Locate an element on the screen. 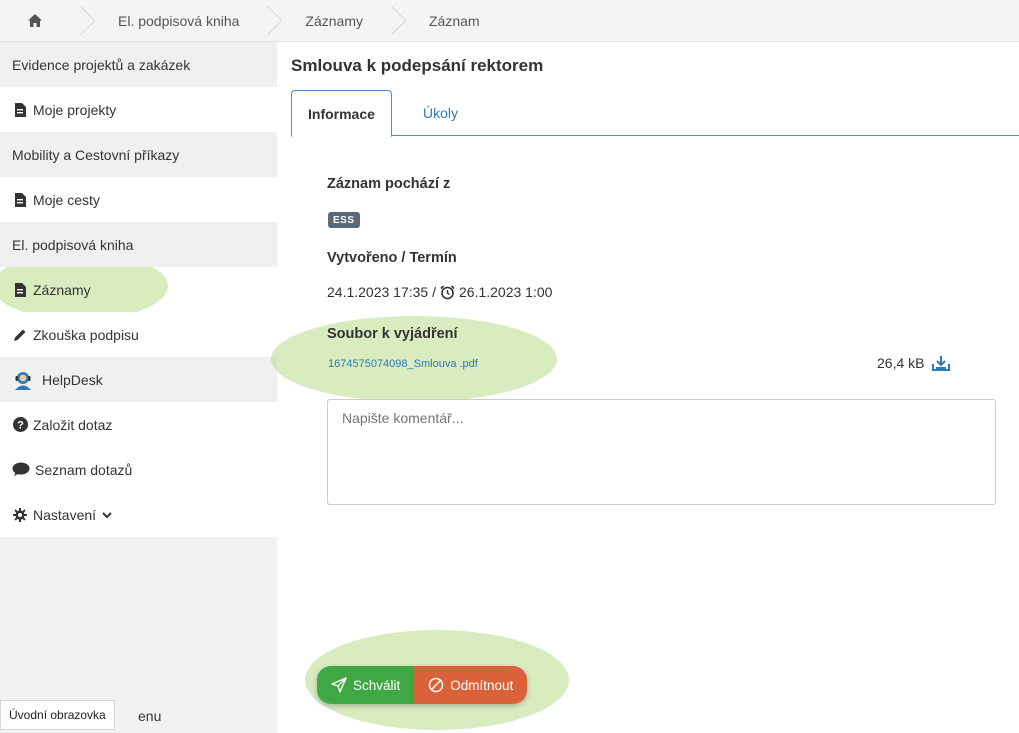  comment-icon is located at coordinates (21, 470).